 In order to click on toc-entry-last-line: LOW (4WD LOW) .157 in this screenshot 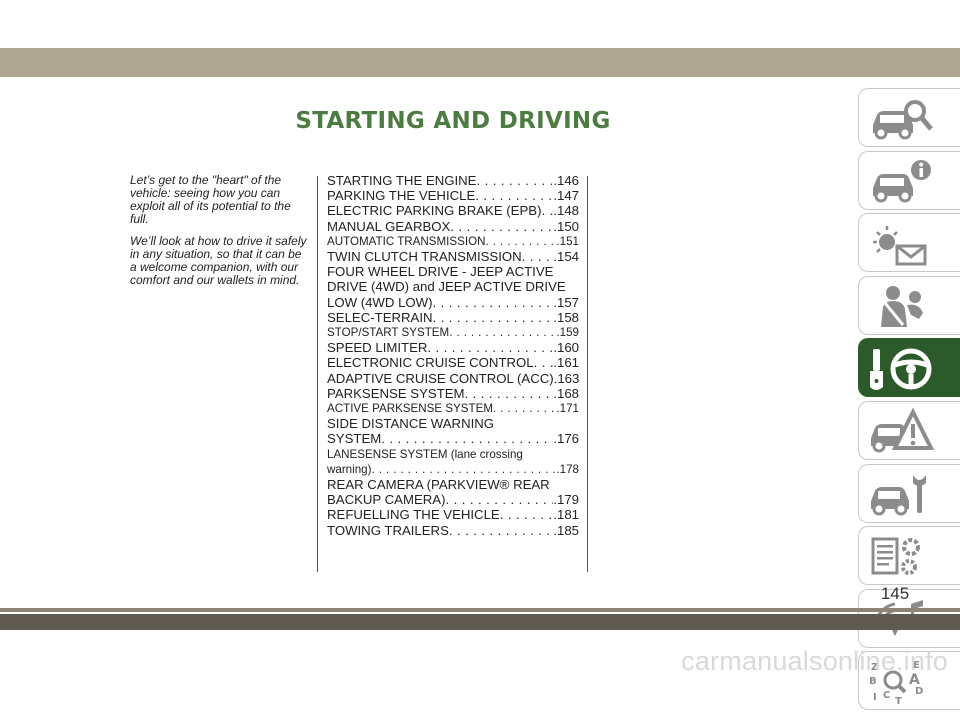, I will do `click(453, 302)`.